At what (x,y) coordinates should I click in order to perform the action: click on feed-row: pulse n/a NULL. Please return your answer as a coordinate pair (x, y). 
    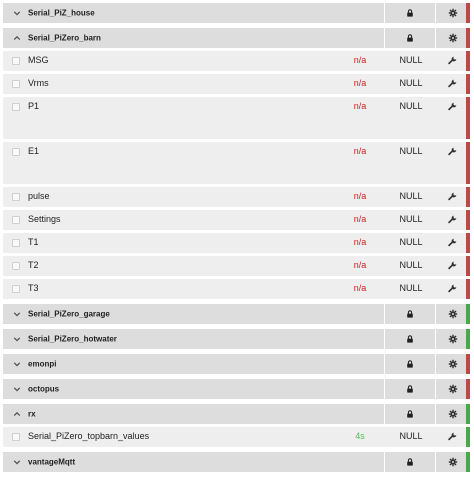
    Looking at the image, I should click on (236, 197).